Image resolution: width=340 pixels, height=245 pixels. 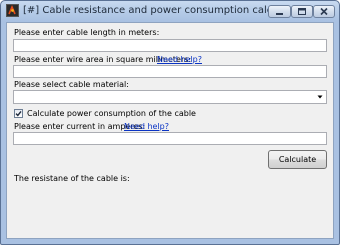 I want to click on close-button, so click(x=324, y=11).